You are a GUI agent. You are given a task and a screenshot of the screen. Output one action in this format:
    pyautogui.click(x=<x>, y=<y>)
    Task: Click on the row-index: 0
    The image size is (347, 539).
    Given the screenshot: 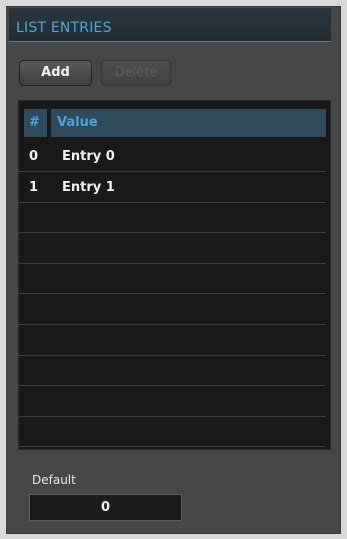 What is the action you would take?
    pyautogui.click(x=34, y=156)
    